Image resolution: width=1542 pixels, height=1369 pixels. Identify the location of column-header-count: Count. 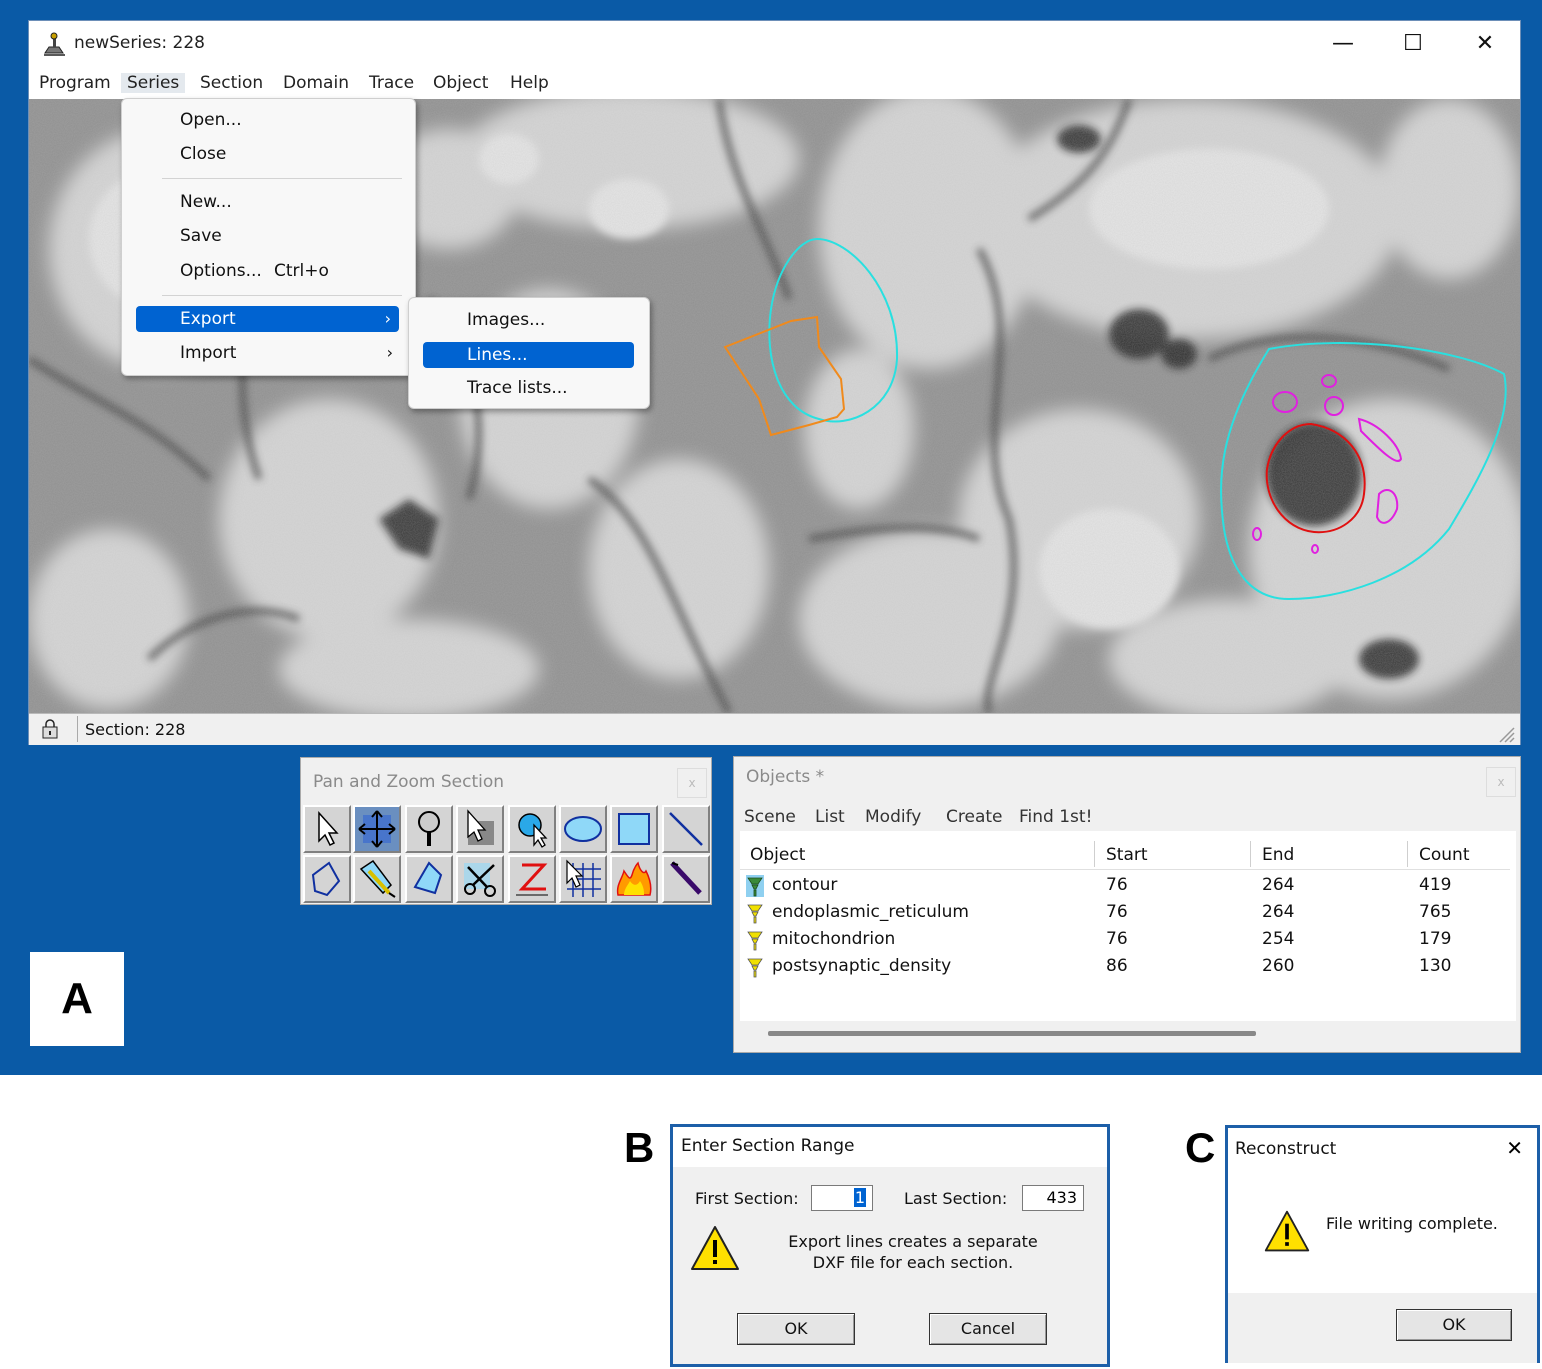
(1444, 855).